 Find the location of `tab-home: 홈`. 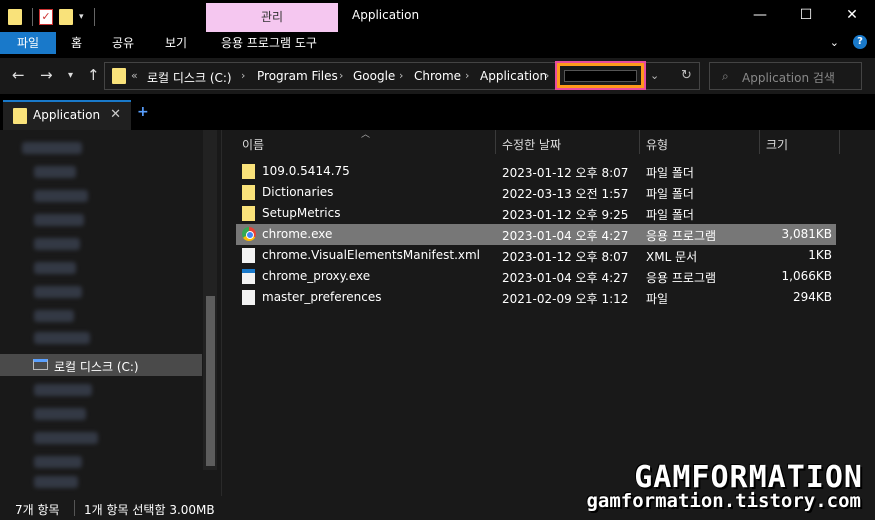

tab-home: 홈 is located at coordinates (76, 43).